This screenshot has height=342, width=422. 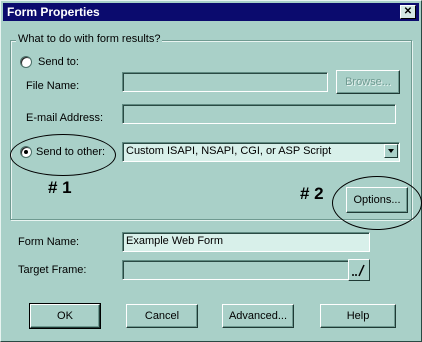 What do you see at coordinates (236, 270) in the screenshot?
I see `target-frame-input` at bounding box center [236, 270].